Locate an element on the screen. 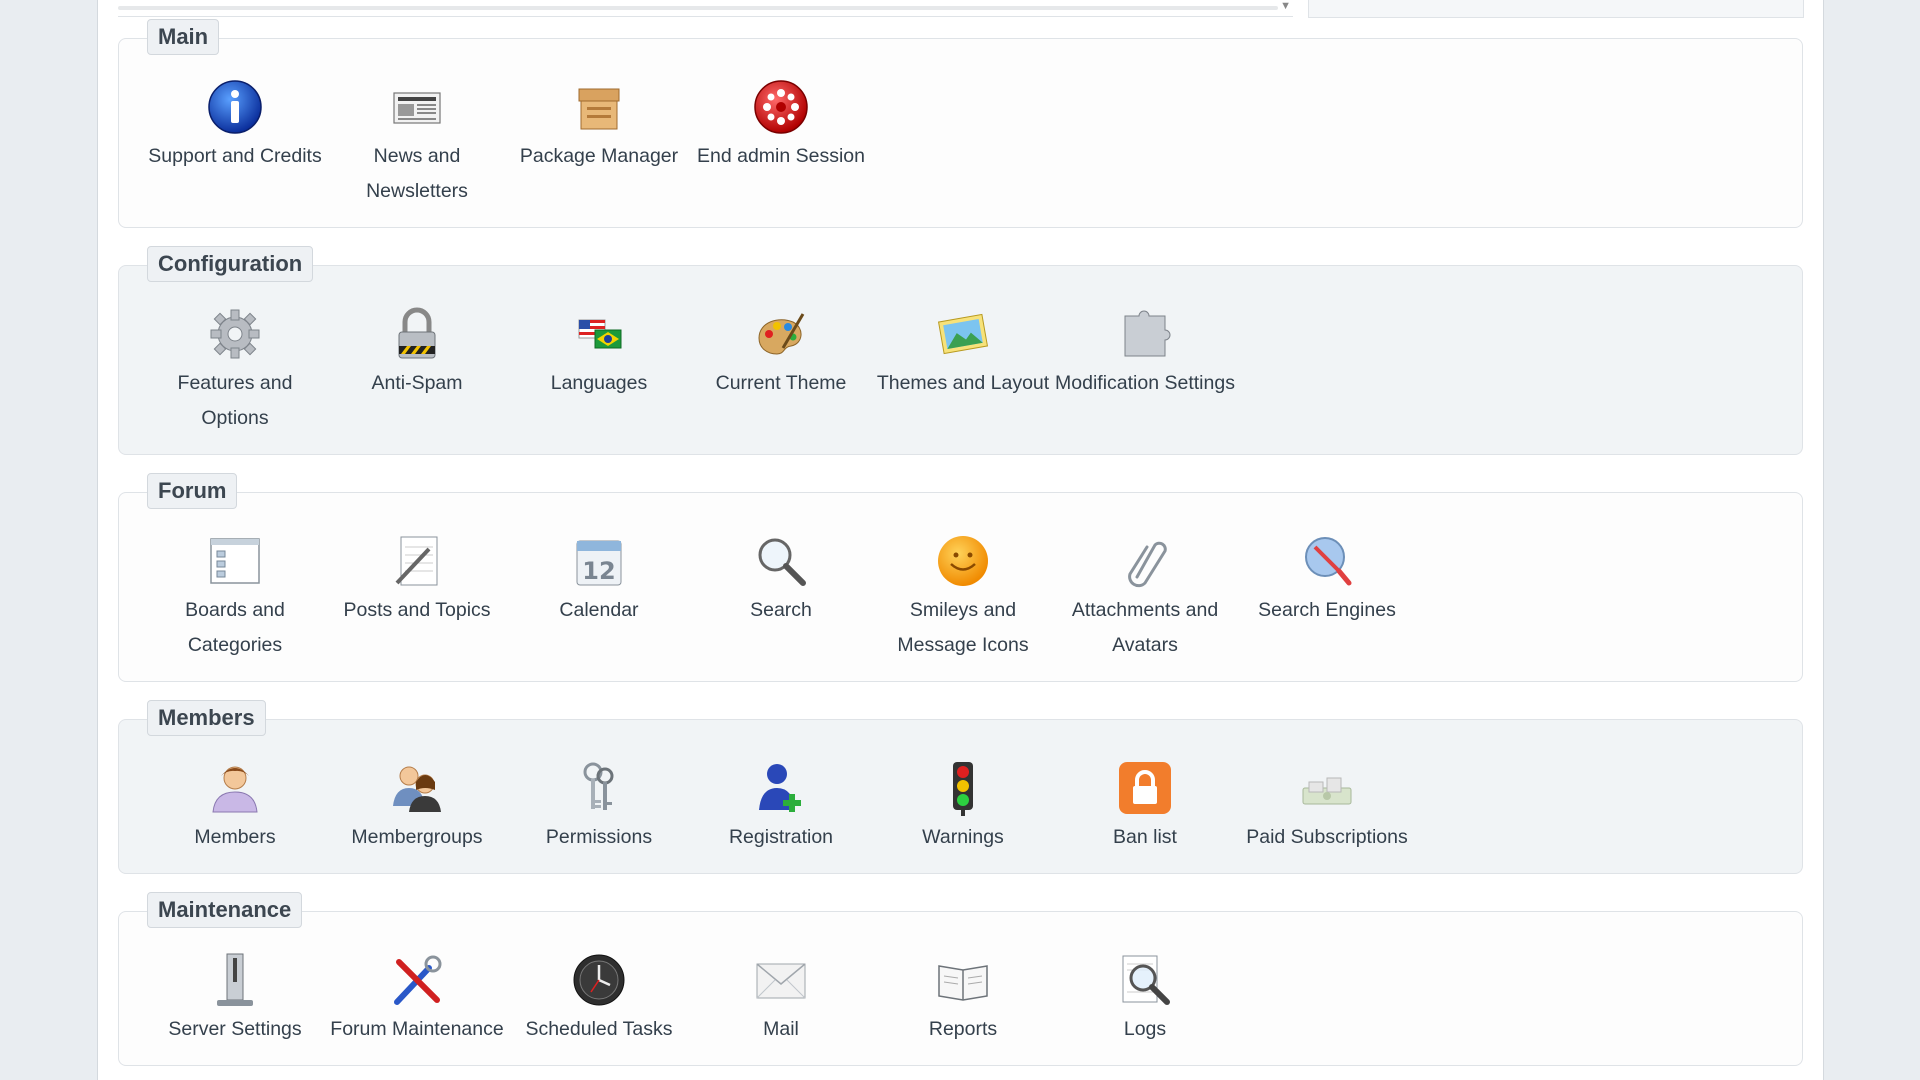 The image size is (1920, 1080). money-icon is located at coordinates (1327, 791).